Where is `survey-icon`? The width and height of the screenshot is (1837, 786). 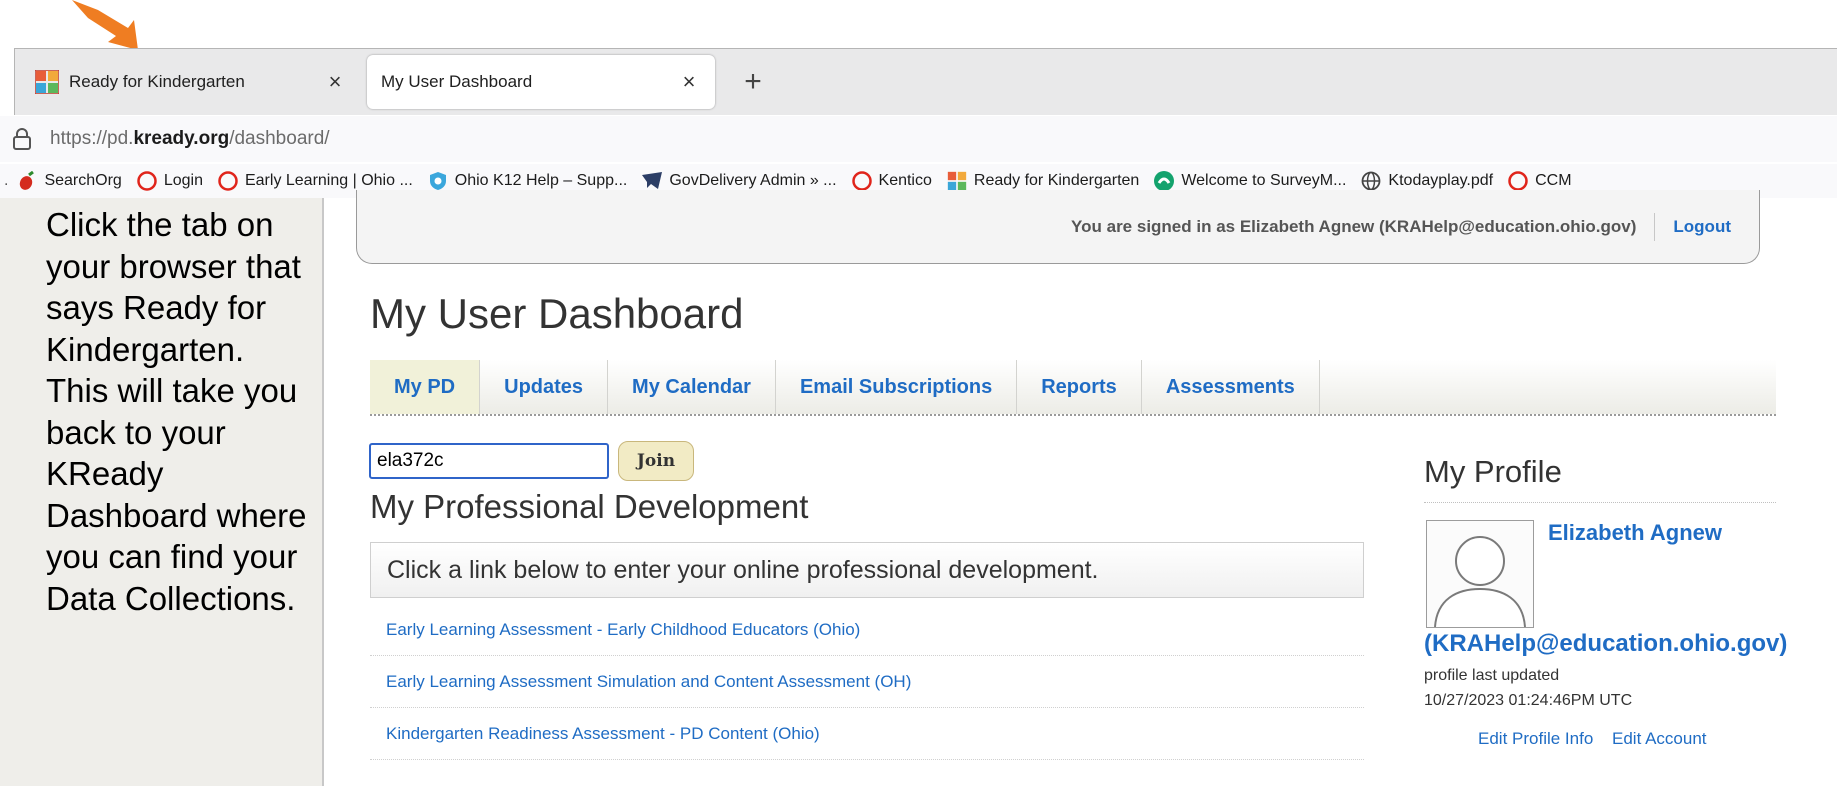 survey-icon is located at coordinates (1164, 181).